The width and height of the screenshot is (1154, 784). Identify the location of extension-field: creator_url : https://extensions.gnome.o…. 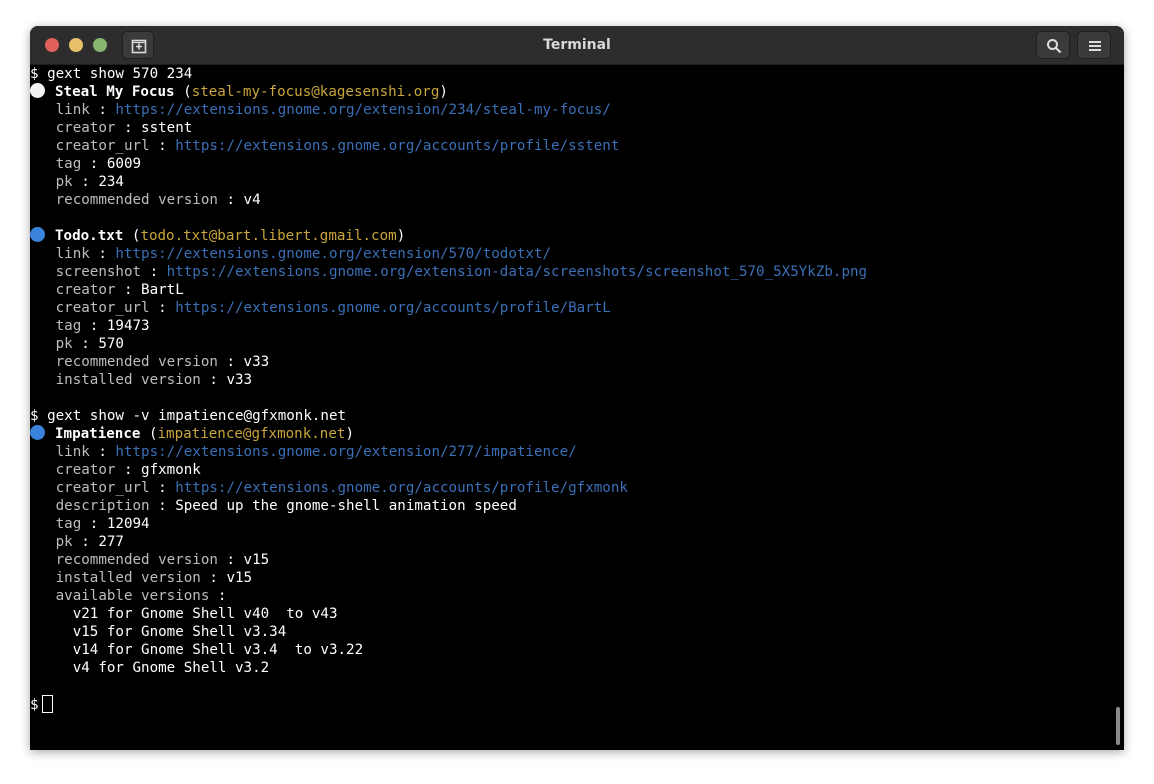
(571, 308).